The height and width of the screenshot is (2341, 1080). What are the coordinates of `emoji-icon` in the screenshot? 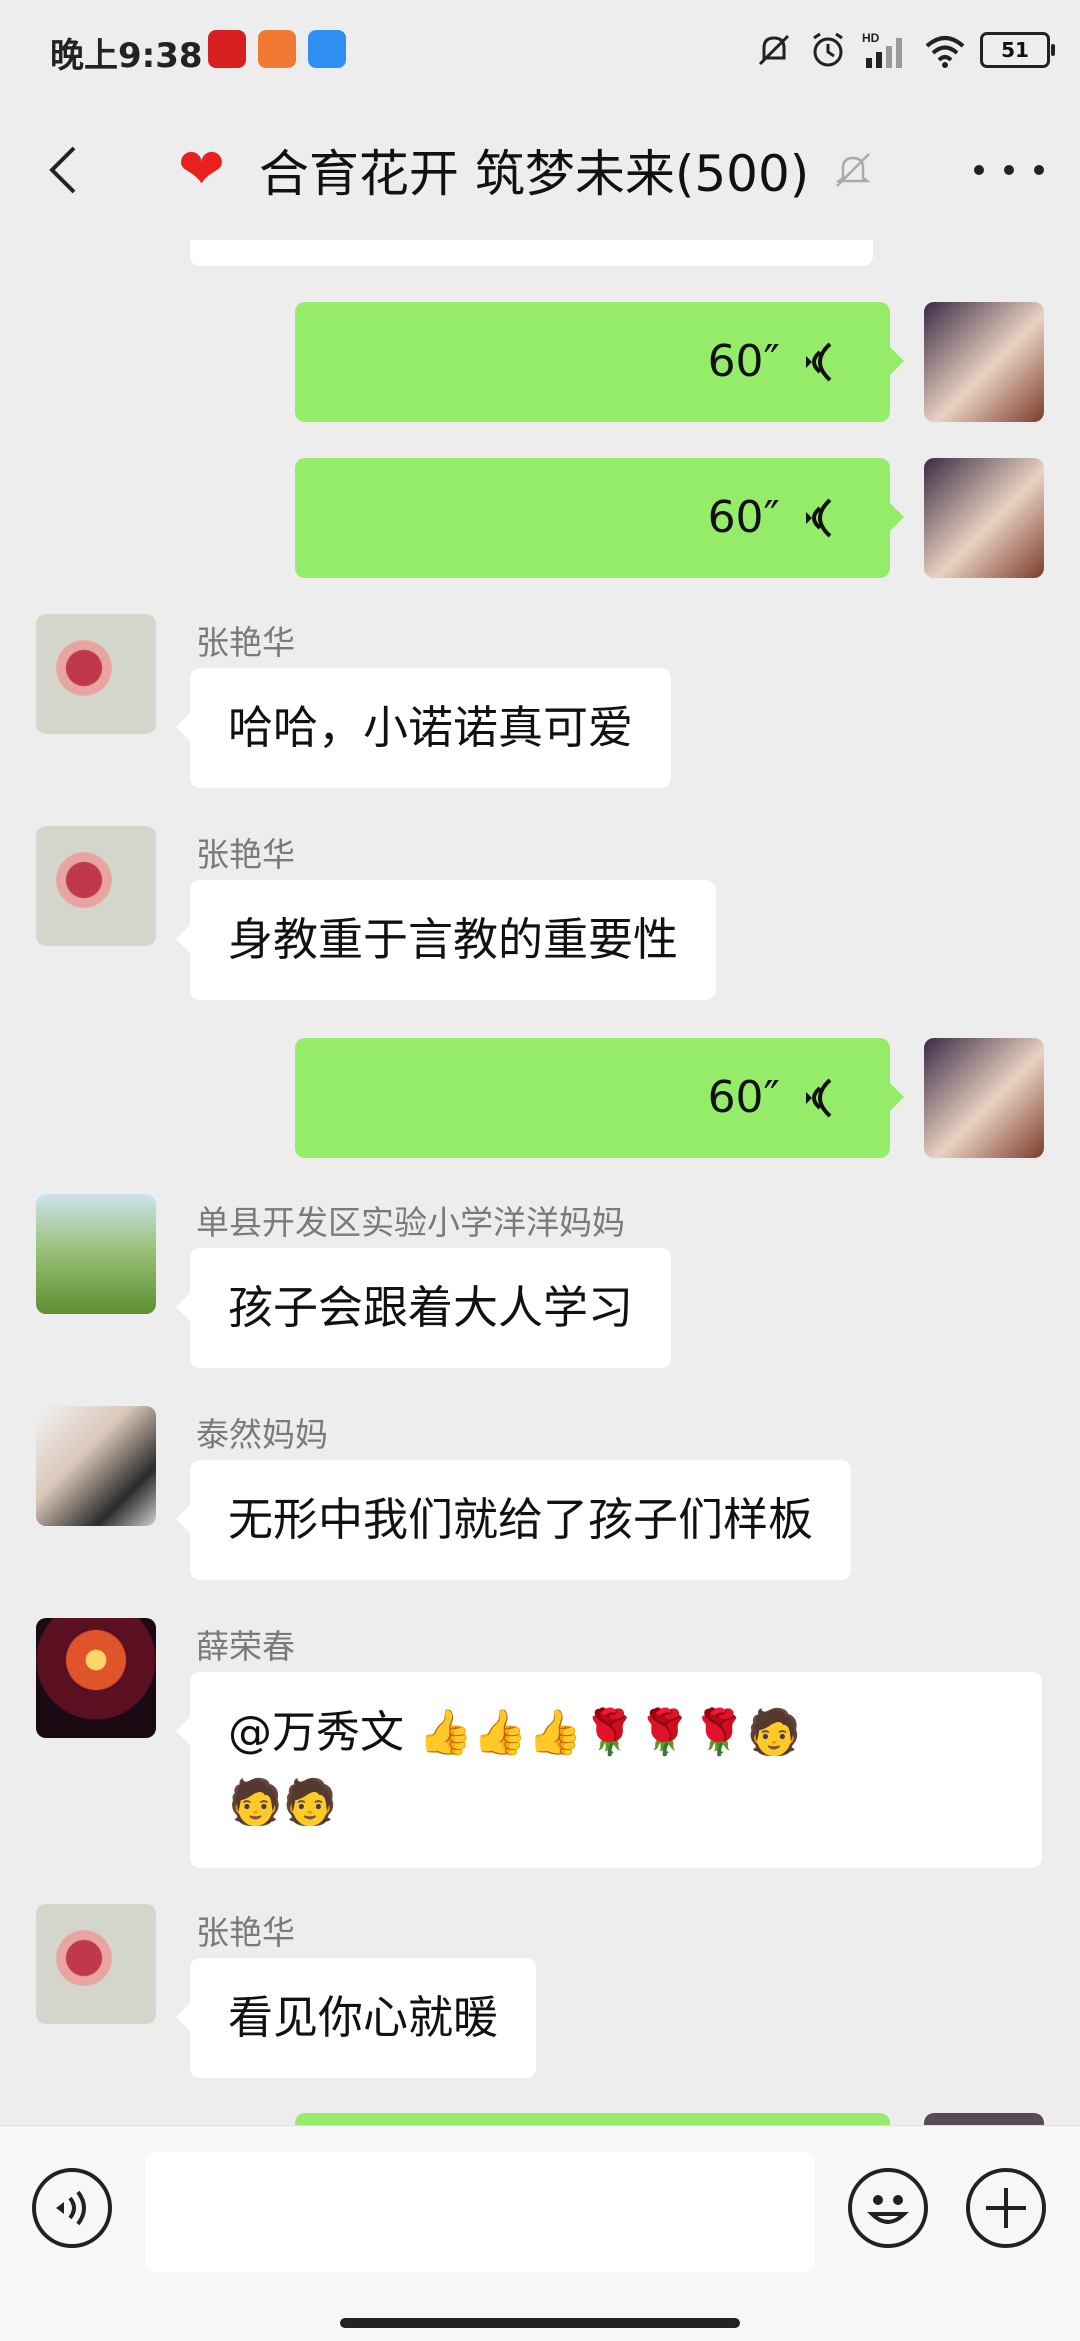 It's located at (888, 2209).